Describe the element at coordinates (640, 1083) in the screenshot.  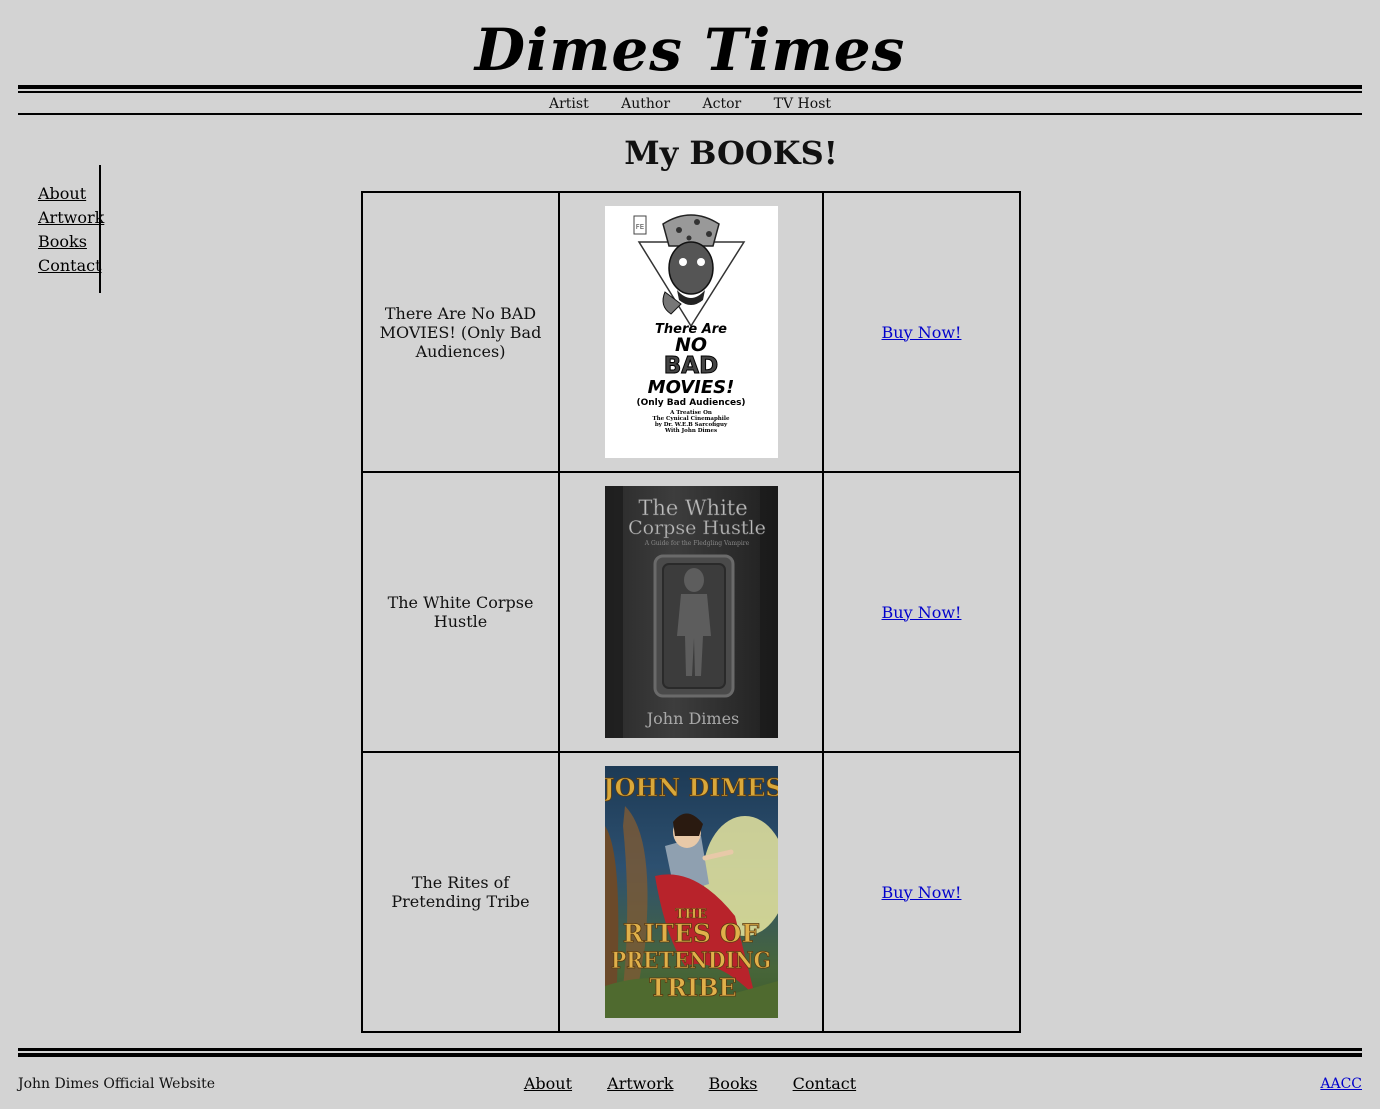
I see `footer-link-artwork: Artwork` at that location.